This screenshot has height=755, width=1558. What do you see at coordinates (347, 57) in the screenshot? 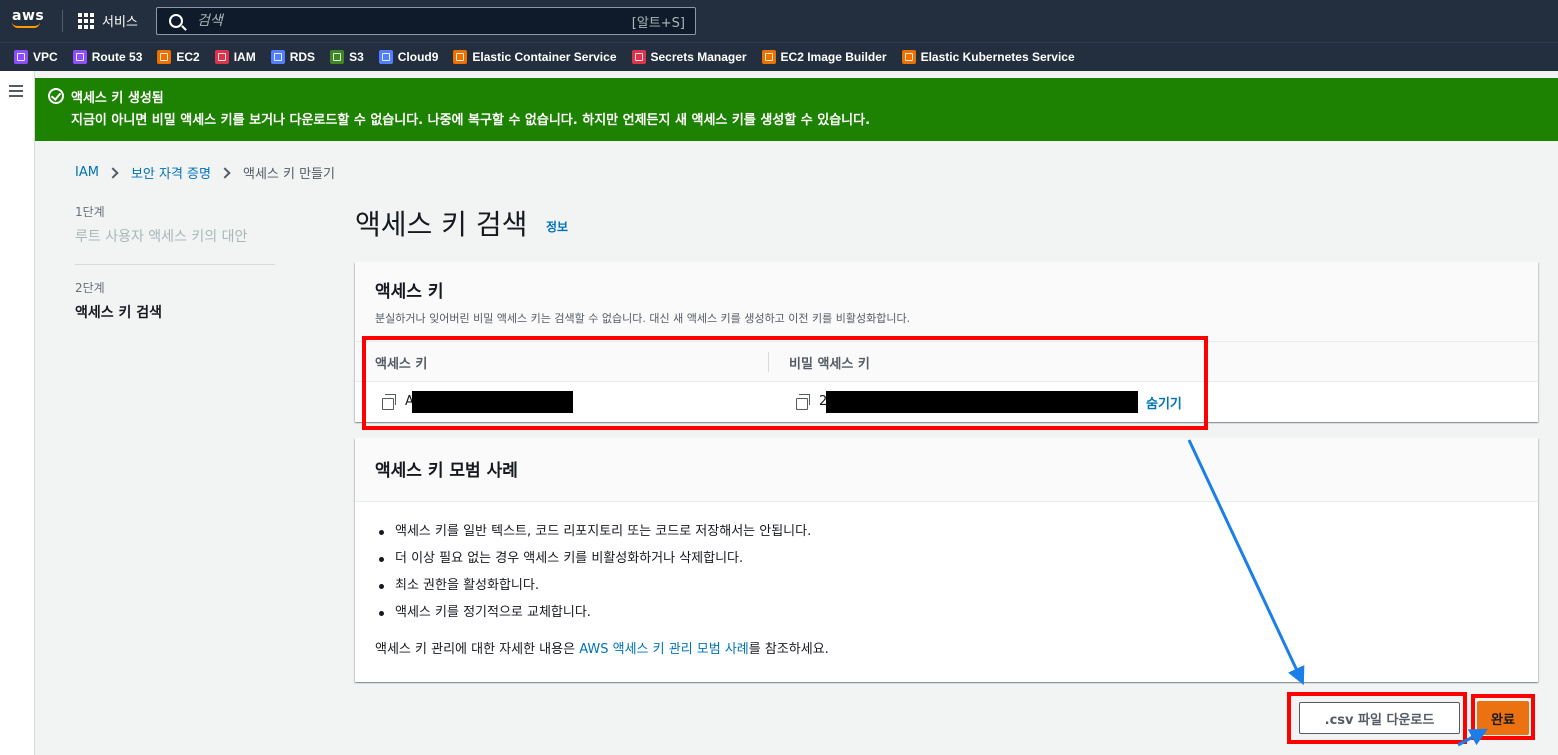
I see `favorite-s3: S3` at bounding box center [347, 57].